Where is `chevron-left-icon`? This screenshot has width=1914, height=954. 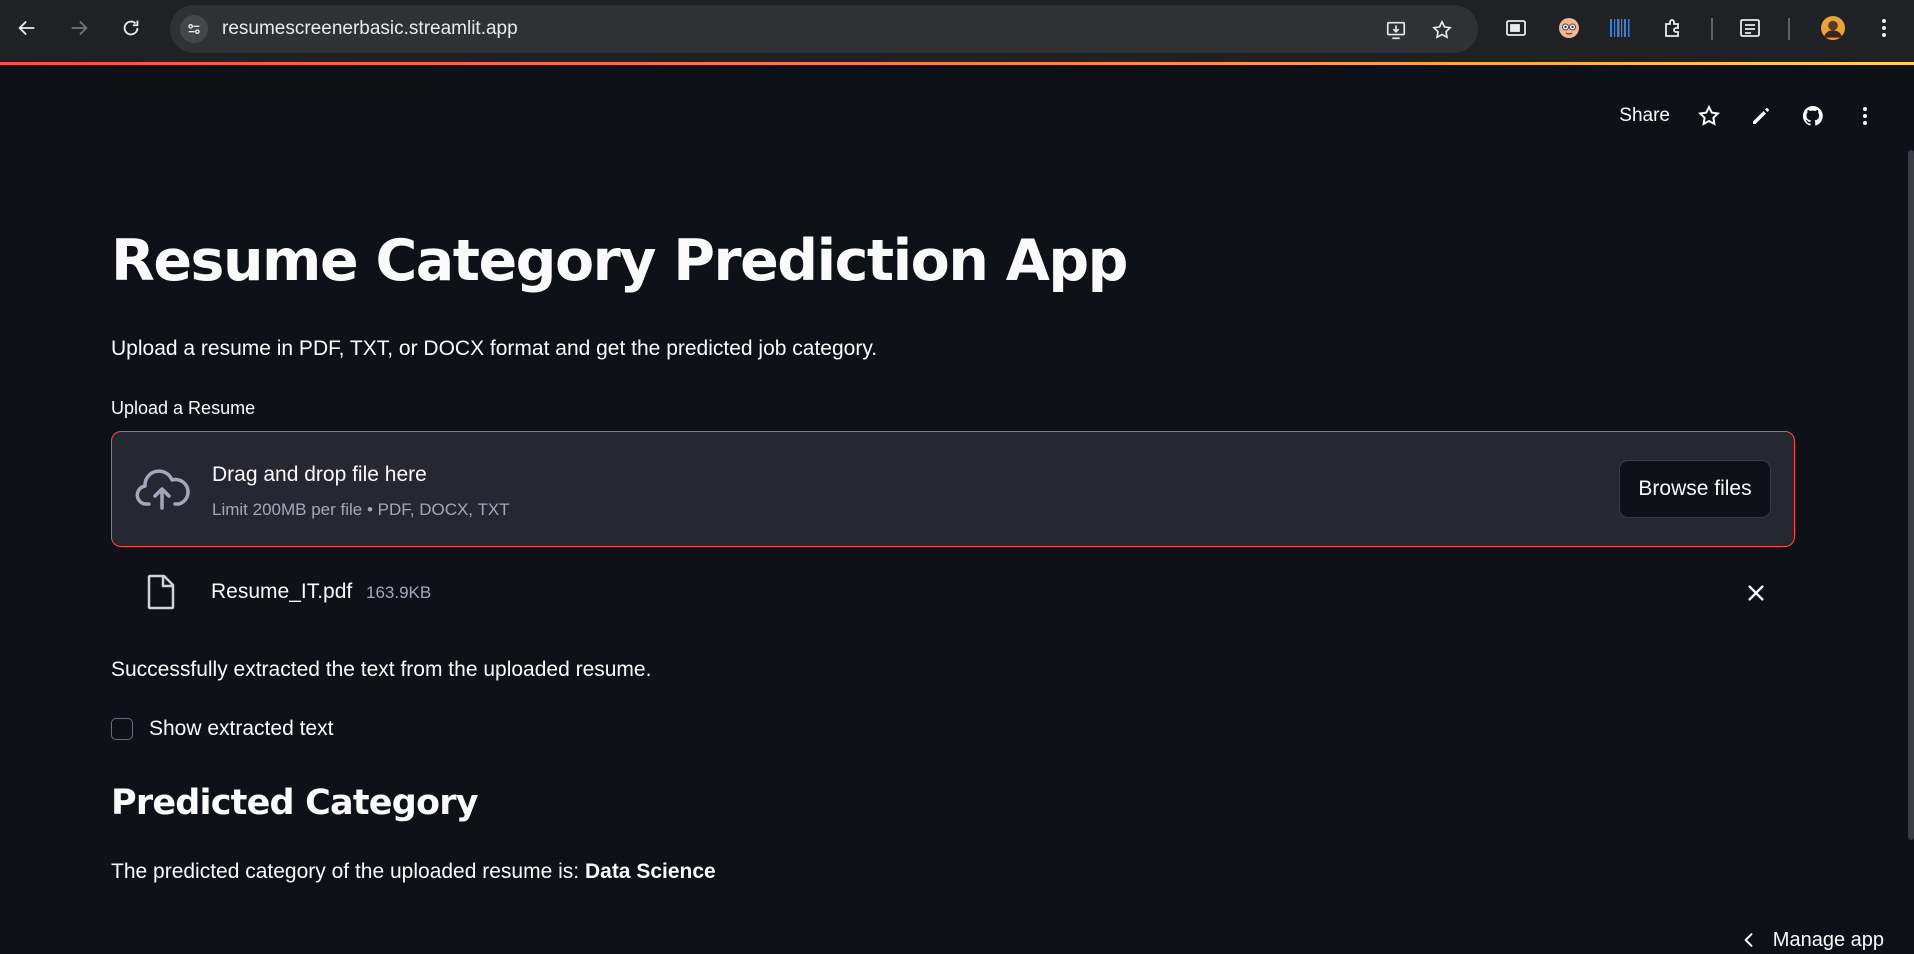
chevron-left-icon is located at coordinates (1748, 940).